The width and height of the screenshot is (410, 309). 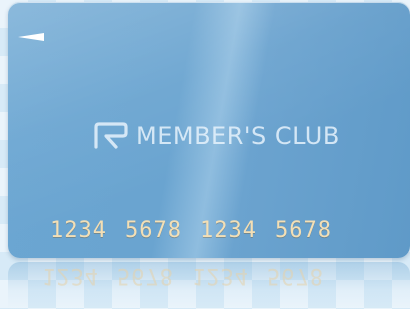 I want to click on reflected-card-number: 1234 5678 1234 5678, so click(x=183, y=275).